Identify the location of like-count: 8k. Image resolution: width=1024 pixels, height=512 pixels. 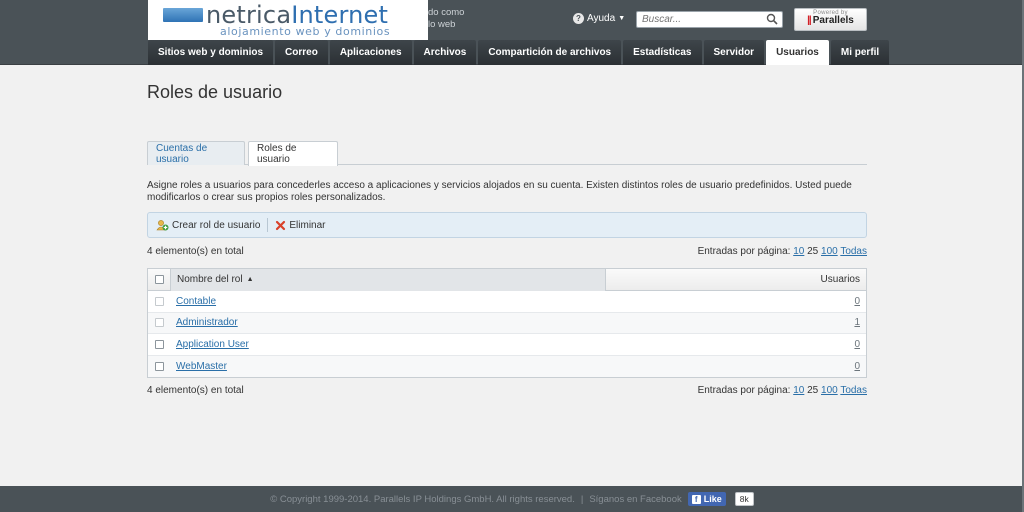
(744, 499).